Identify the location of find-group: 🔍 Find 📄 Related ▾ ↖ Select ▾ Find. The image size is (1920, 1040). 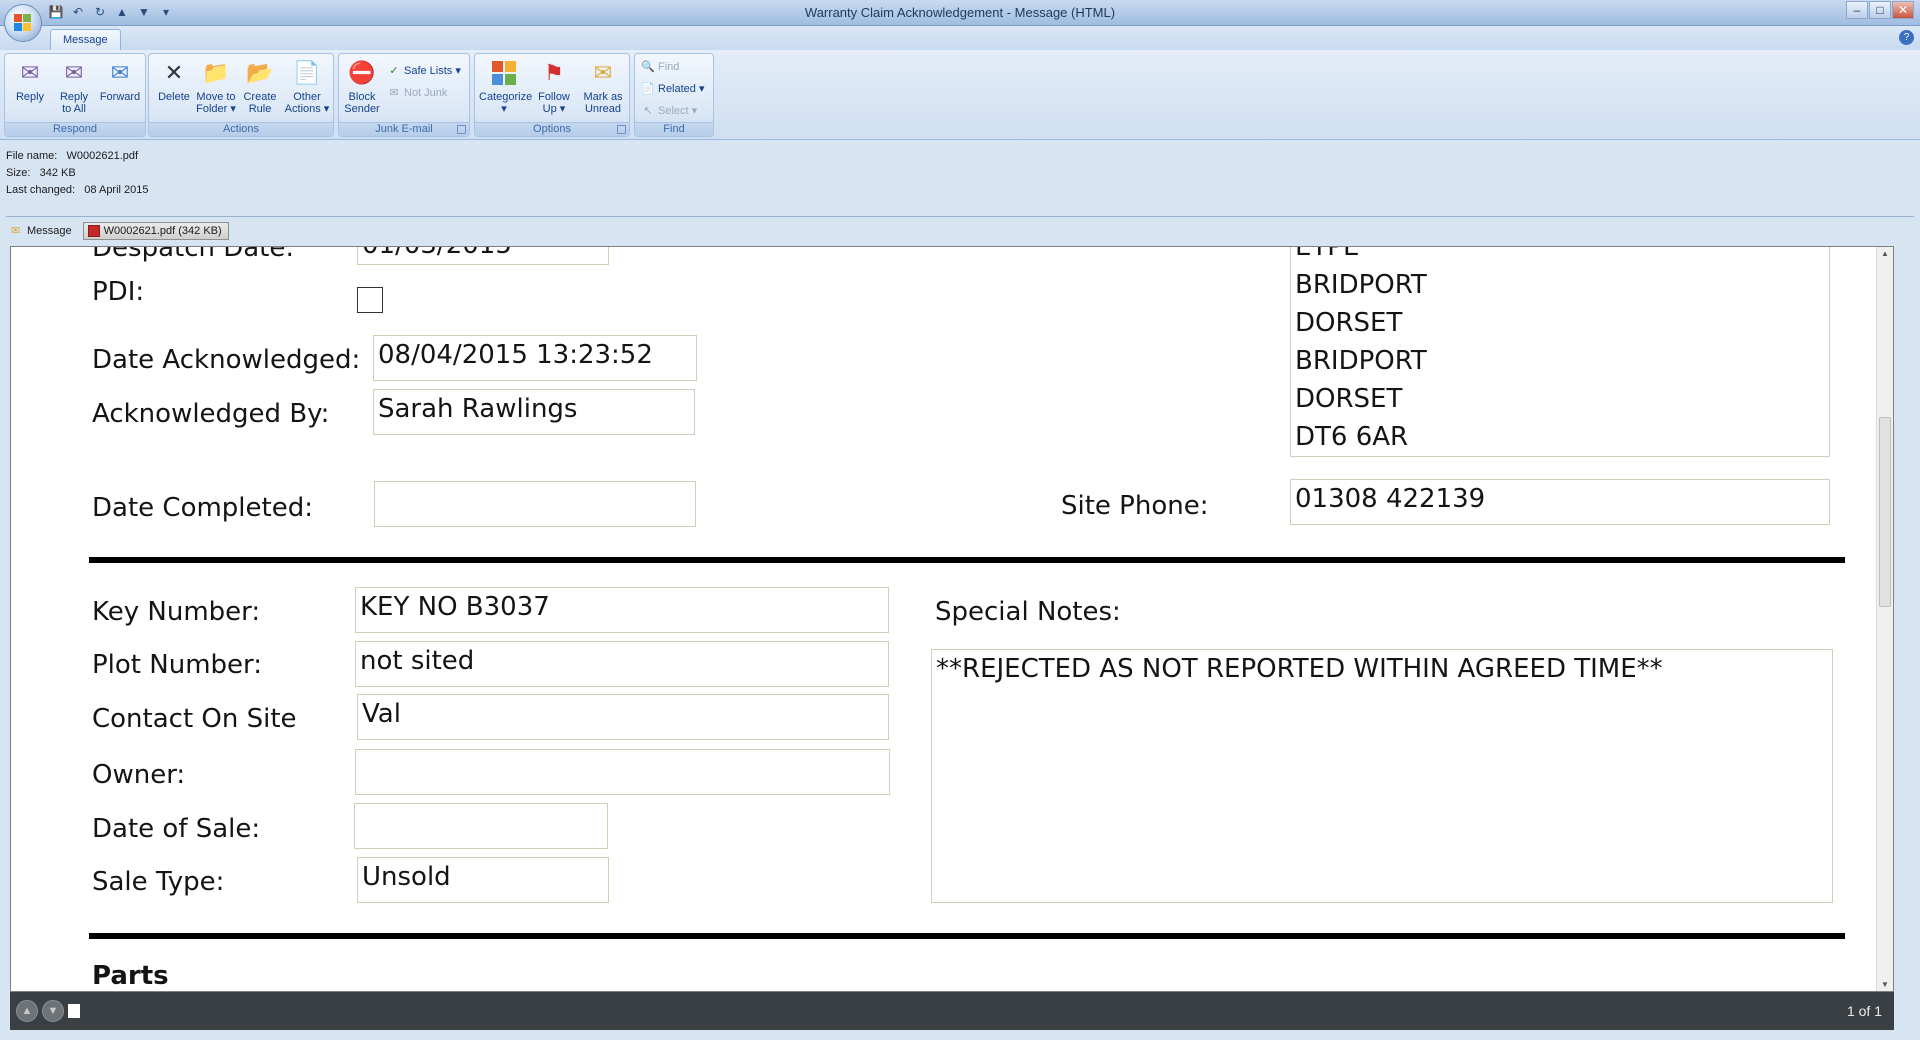
(674, 95).